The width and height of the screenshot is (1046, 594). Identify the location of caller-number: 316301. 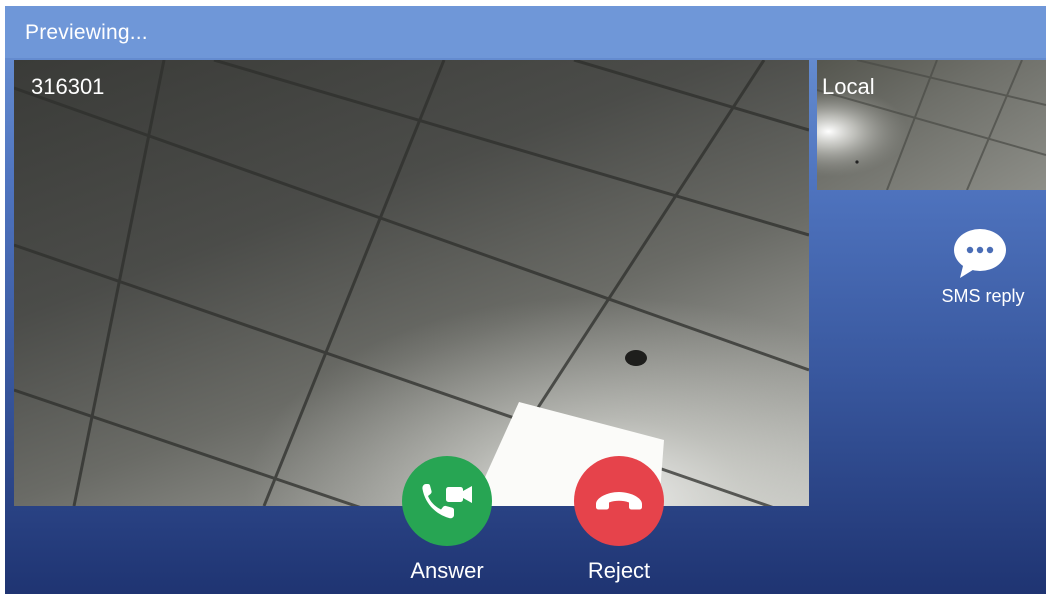
(68, 86).